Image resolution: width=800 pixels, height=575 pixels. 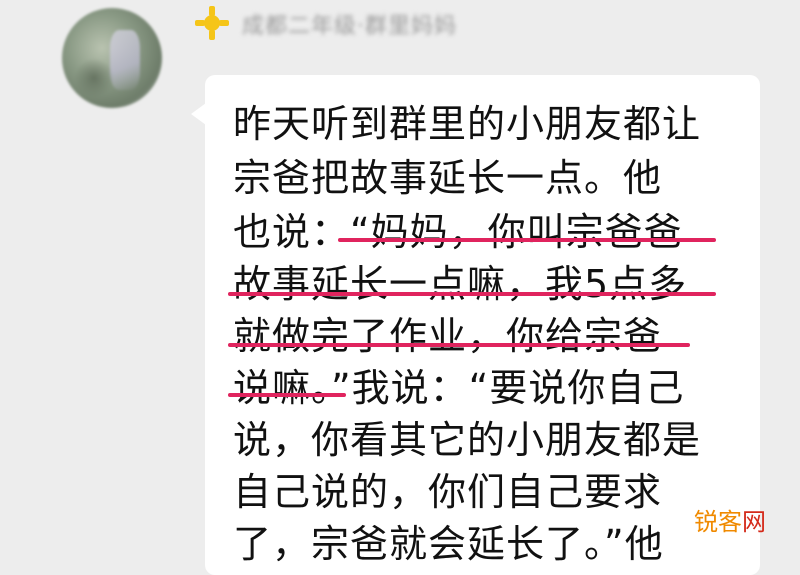 I want to click on message-line-4: 故事延长一点嘛，我5点多, so click(x=460, y=284).